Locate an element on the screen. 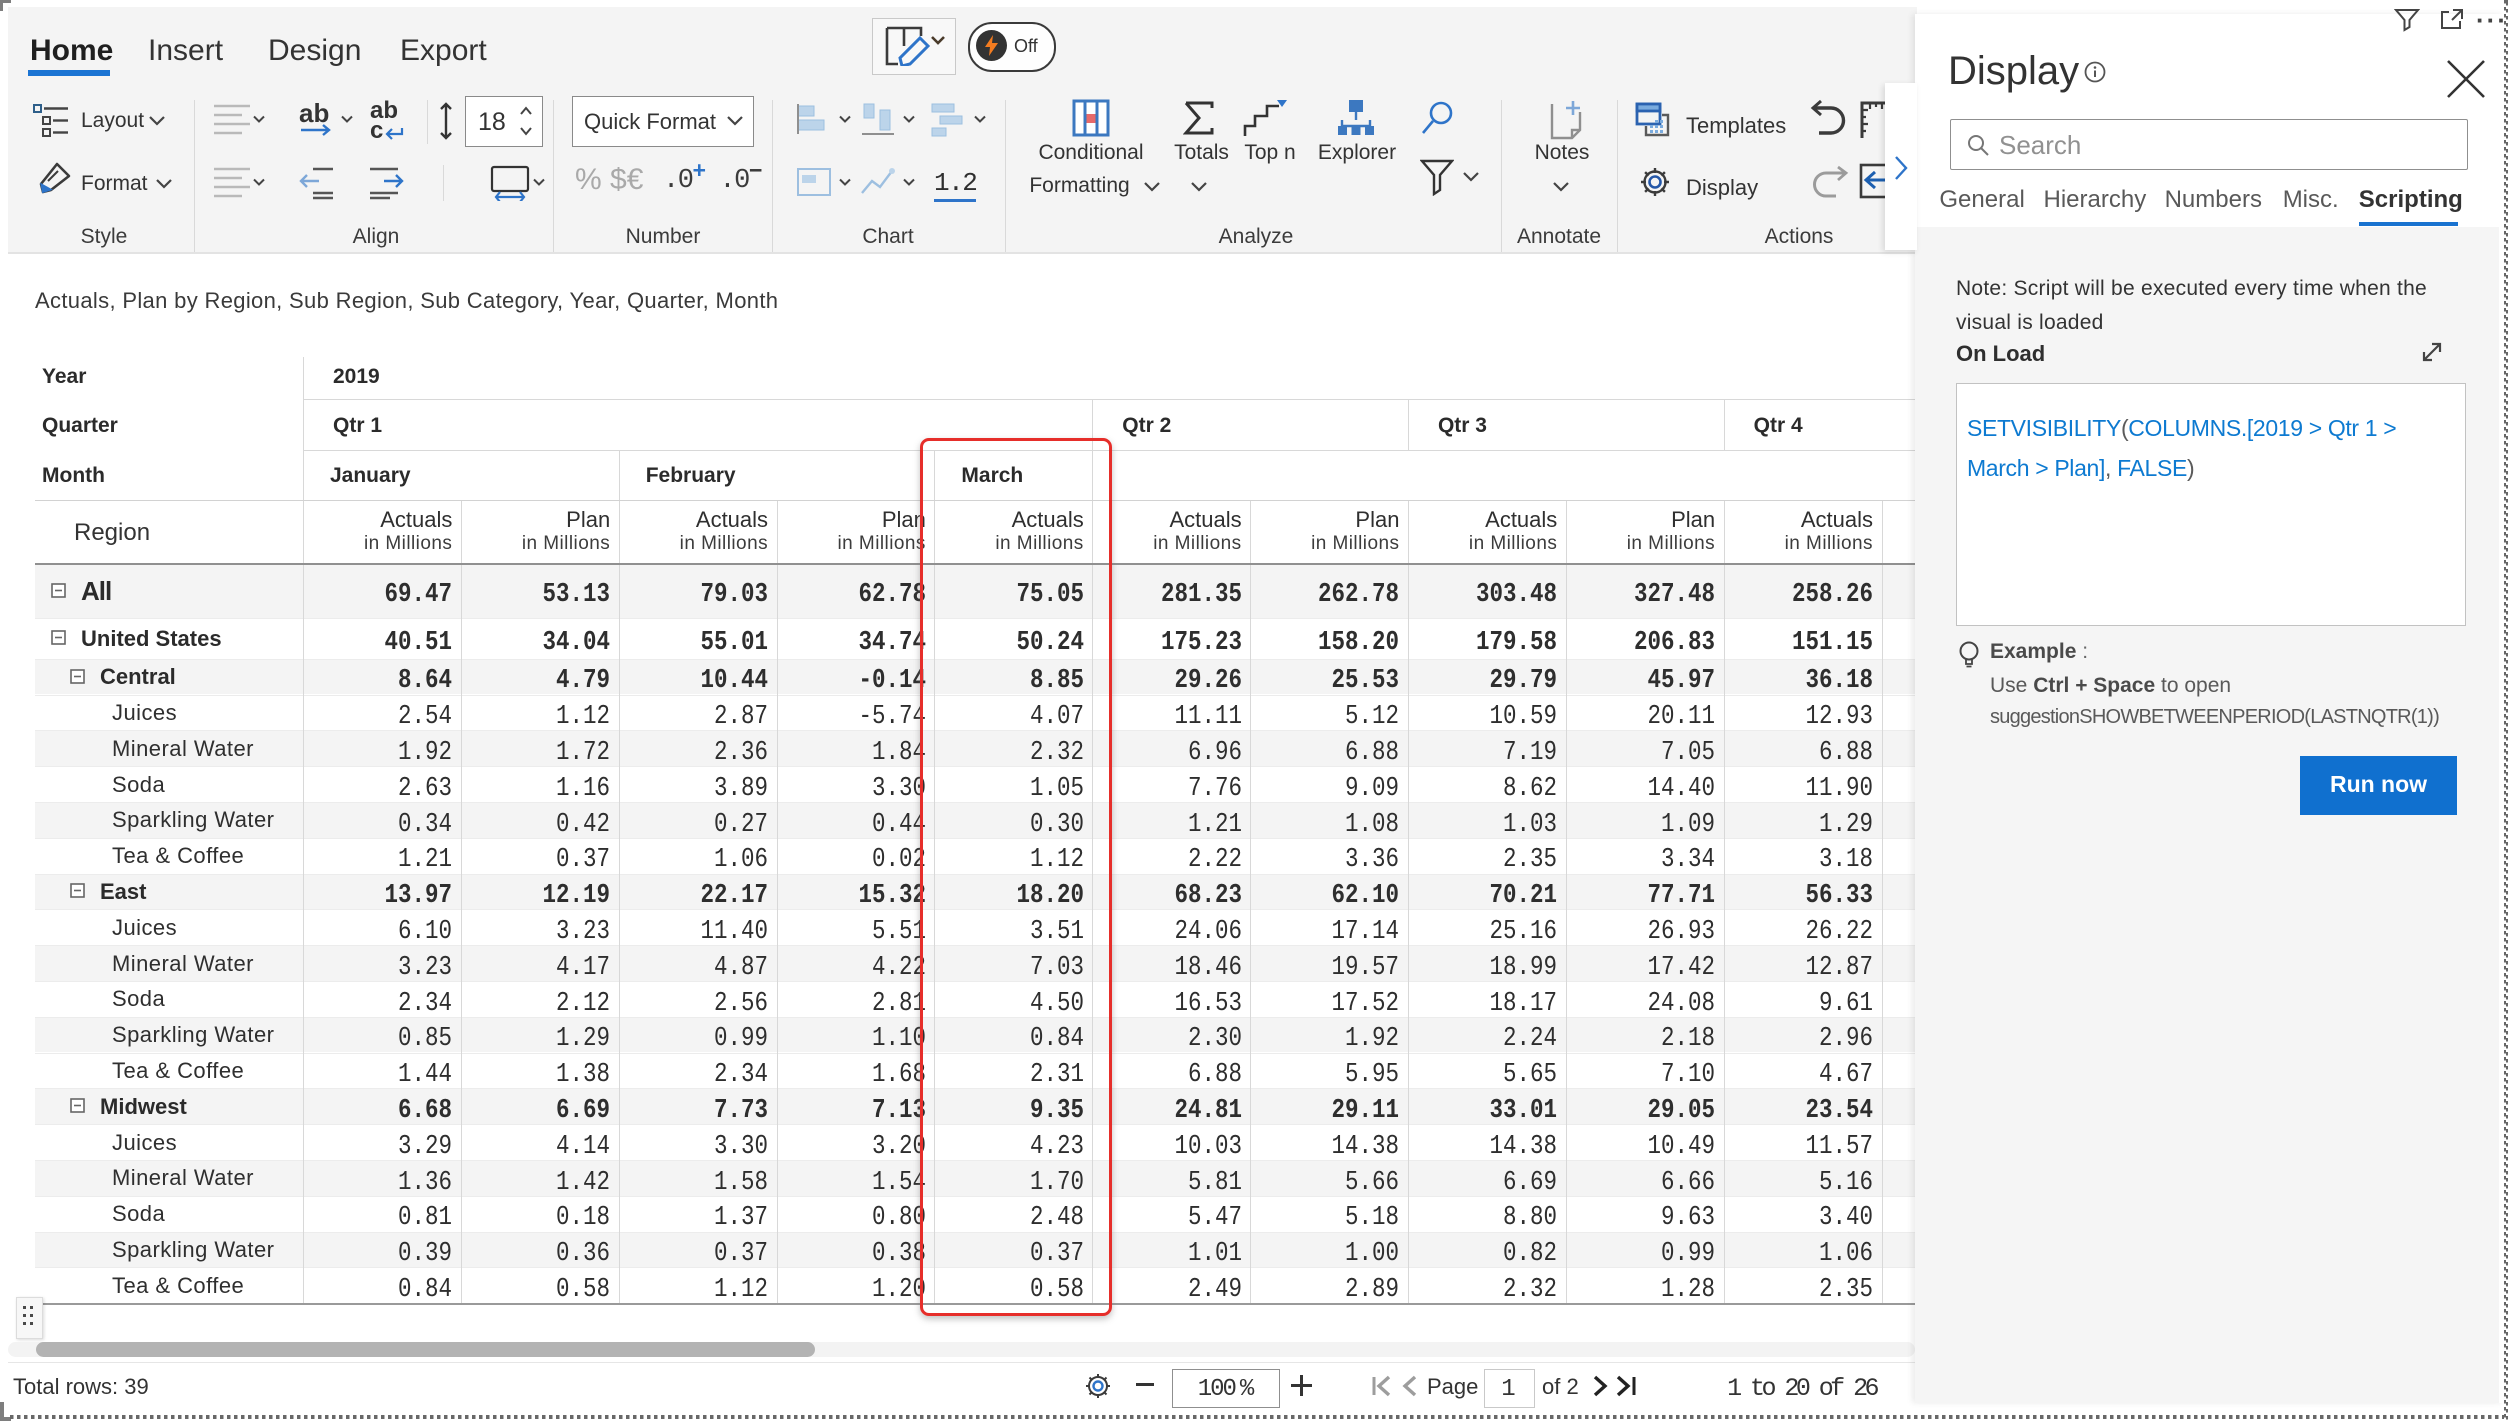  svg-text: c is located at coordinates (376, 129).